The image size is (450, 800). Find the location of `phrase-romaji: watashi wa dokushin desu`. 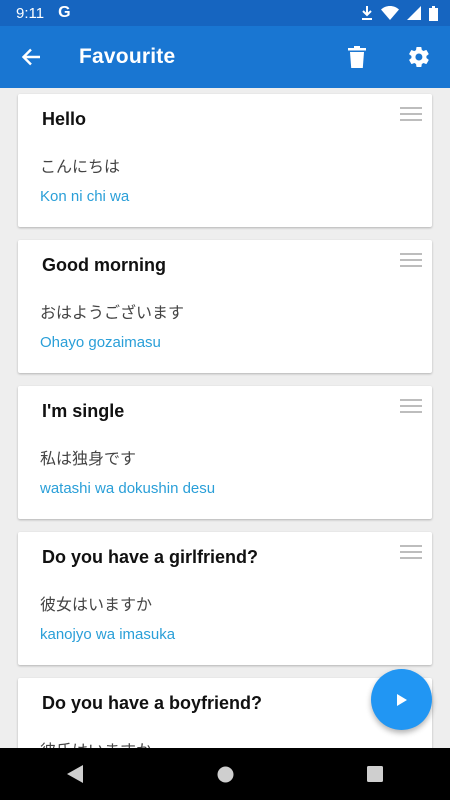

phrase-romaji: watashi wa dokushin desu is located at coordinates (128, 488).